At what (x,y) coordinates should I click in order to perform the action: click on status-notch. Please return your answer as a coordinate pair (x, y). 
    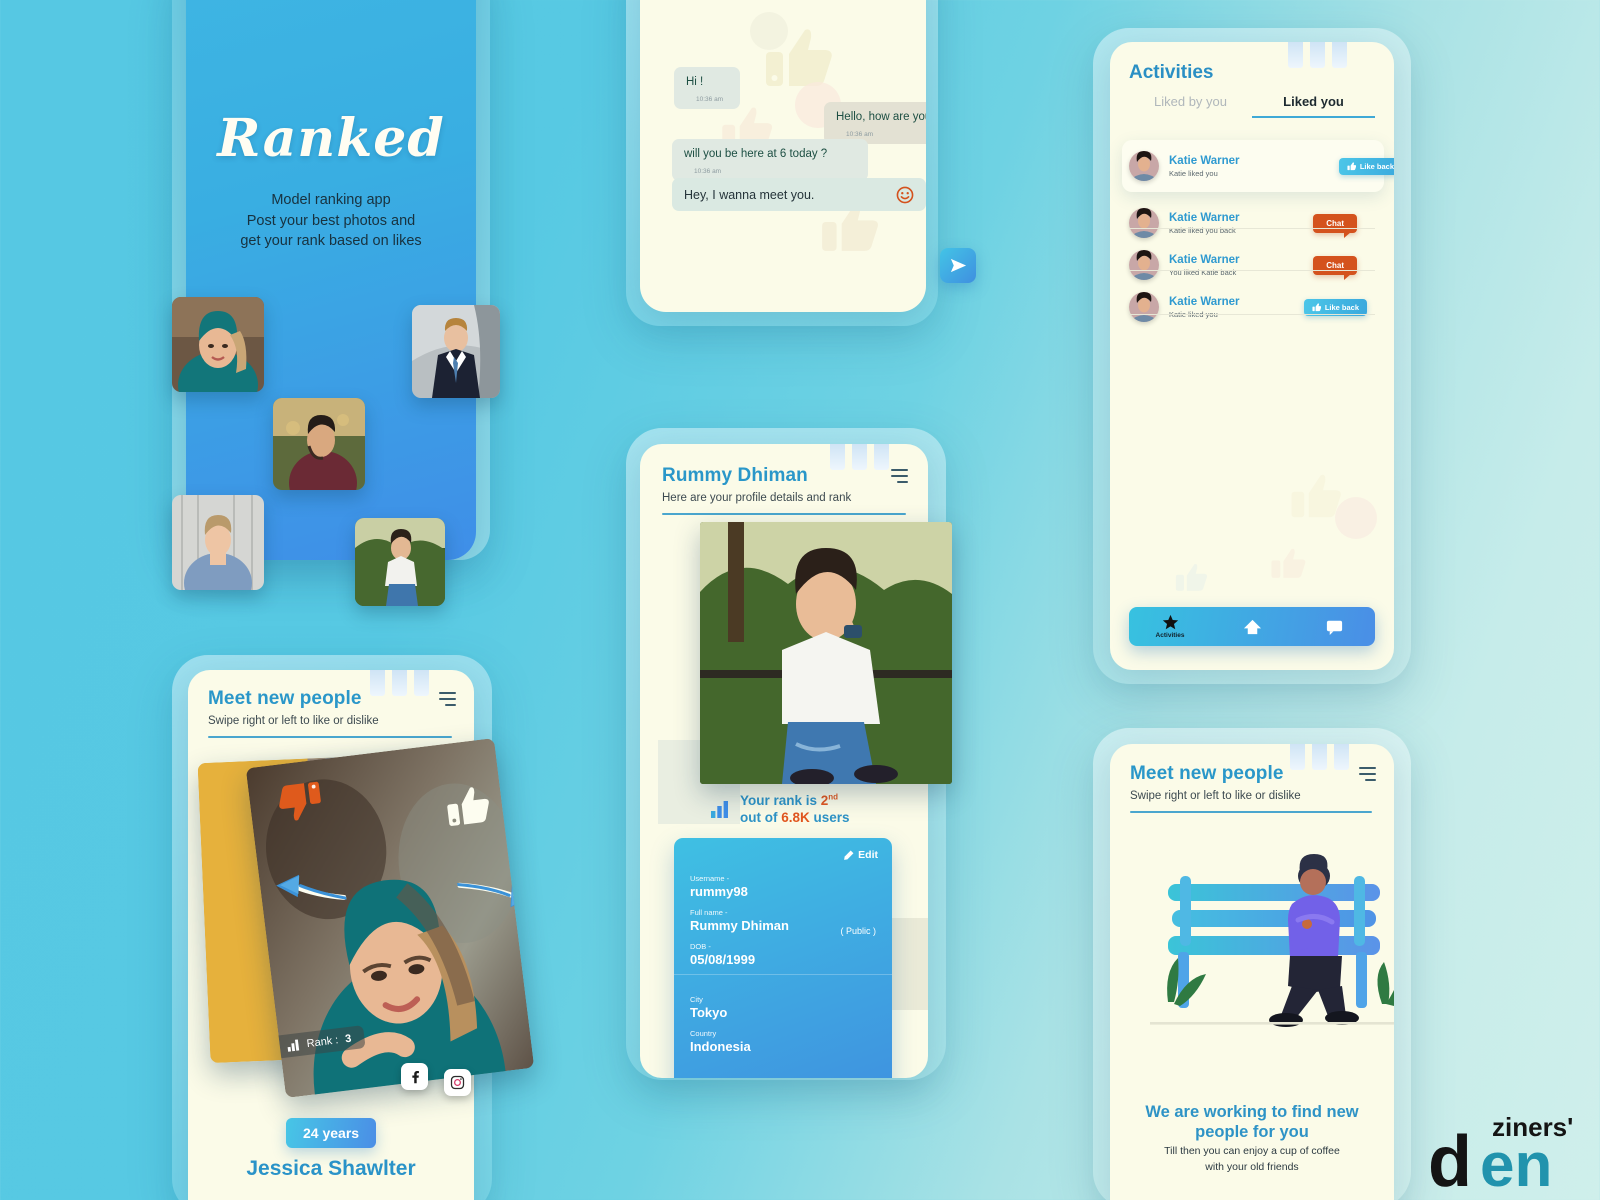
    Looking at the image, I should click on (1317, 55).